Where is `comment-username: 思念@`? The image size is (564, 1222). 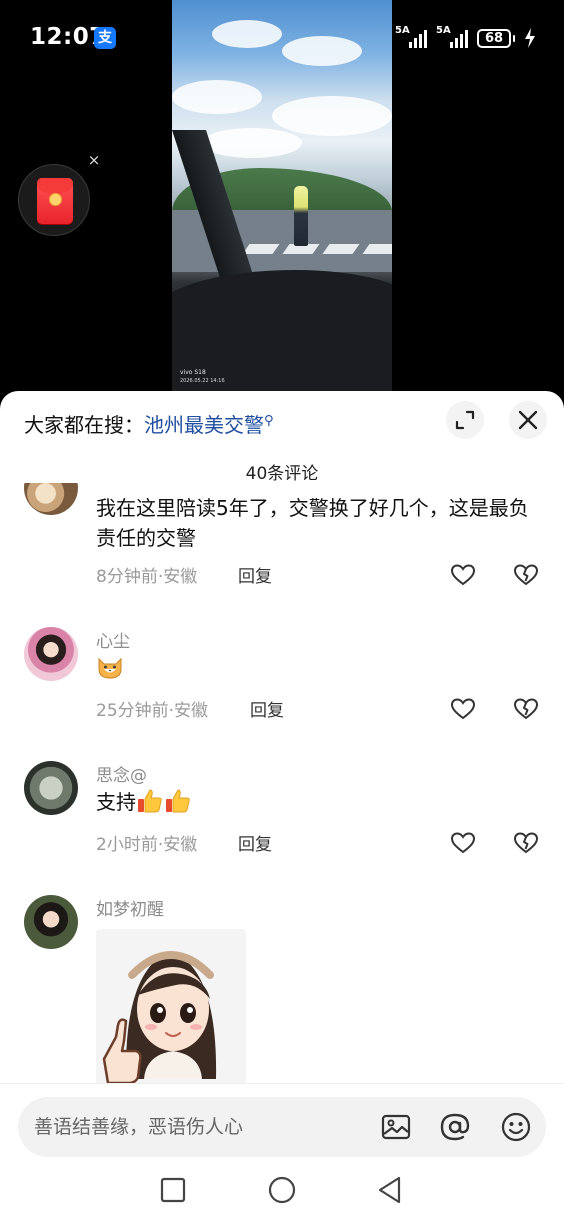 comment-username: 思念@ is located at coordinates (121, 773).